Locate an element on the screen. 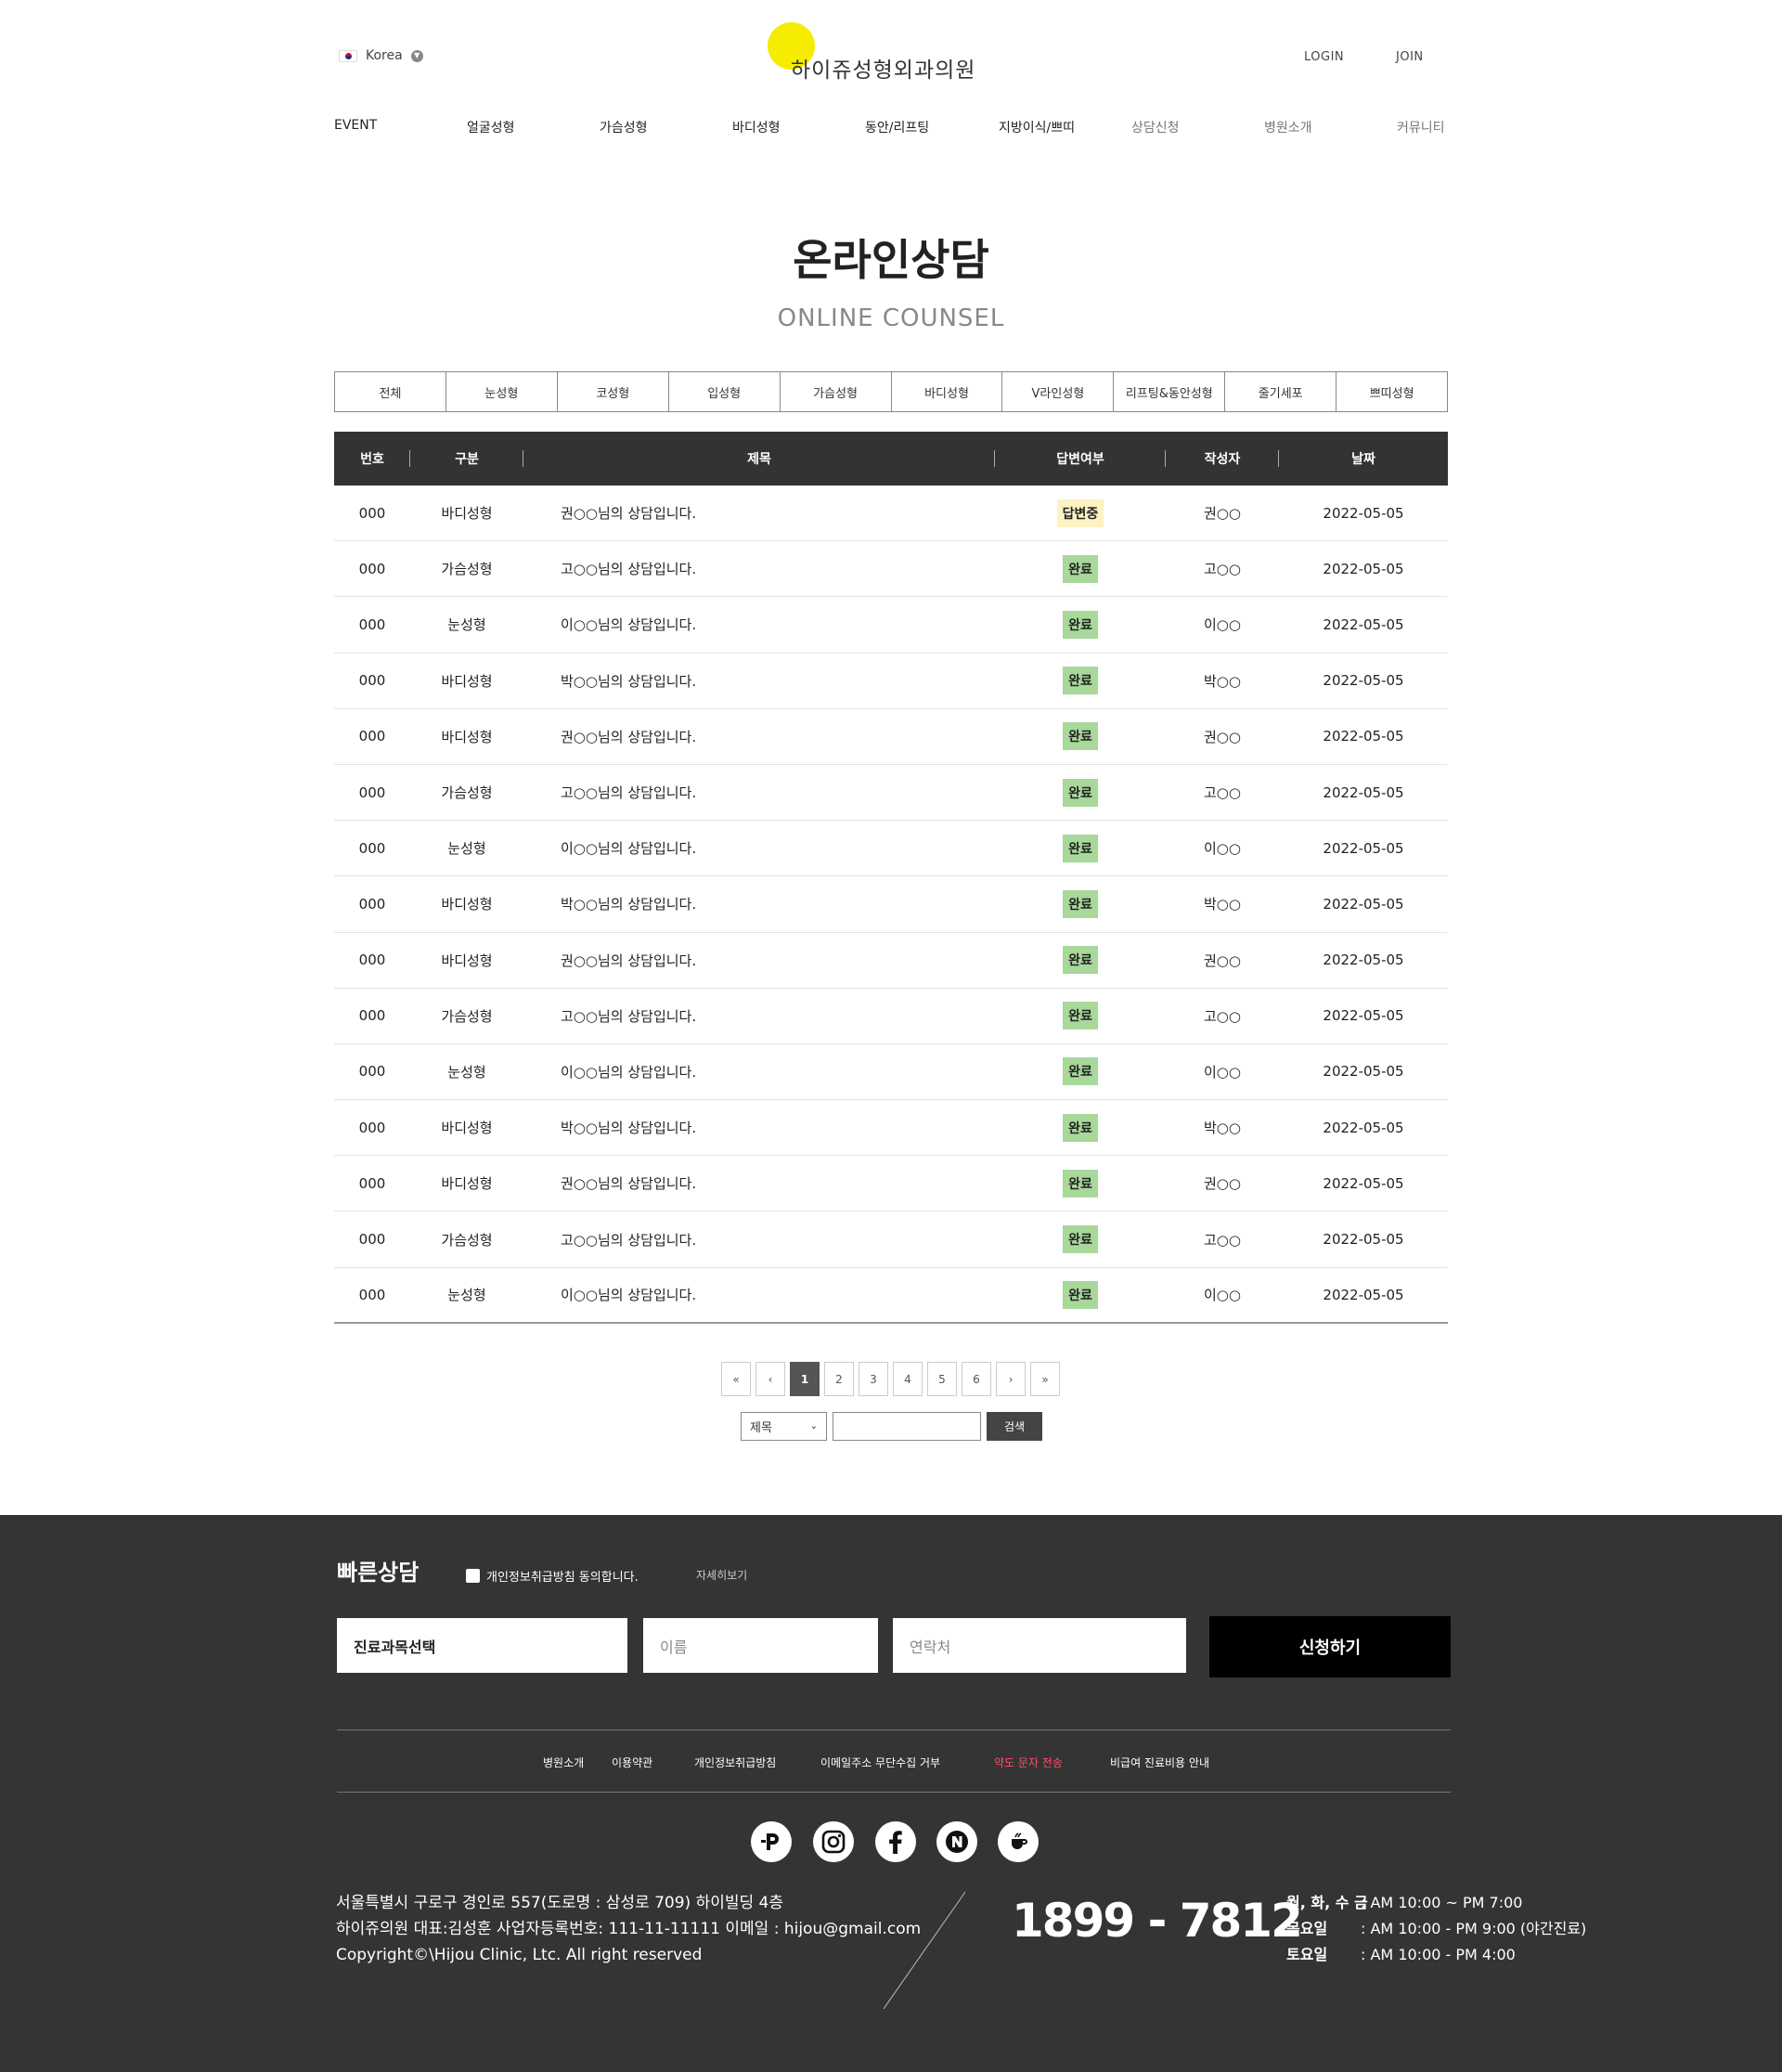 This screenshot has height=2072, width=1782. hours-day: 목요일 is located at coordinates (1307, 1929).